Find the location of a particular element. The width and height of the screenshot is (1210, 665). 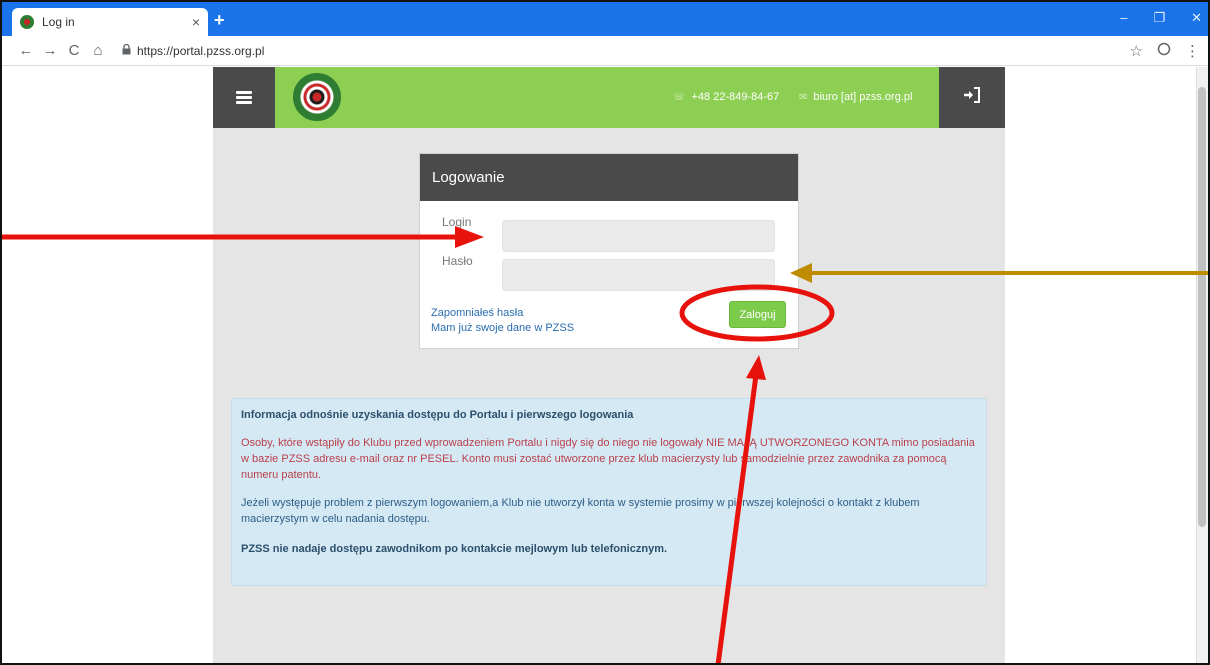

window-controls: – ❐ ✕ is located at coordinates (1161, 18).